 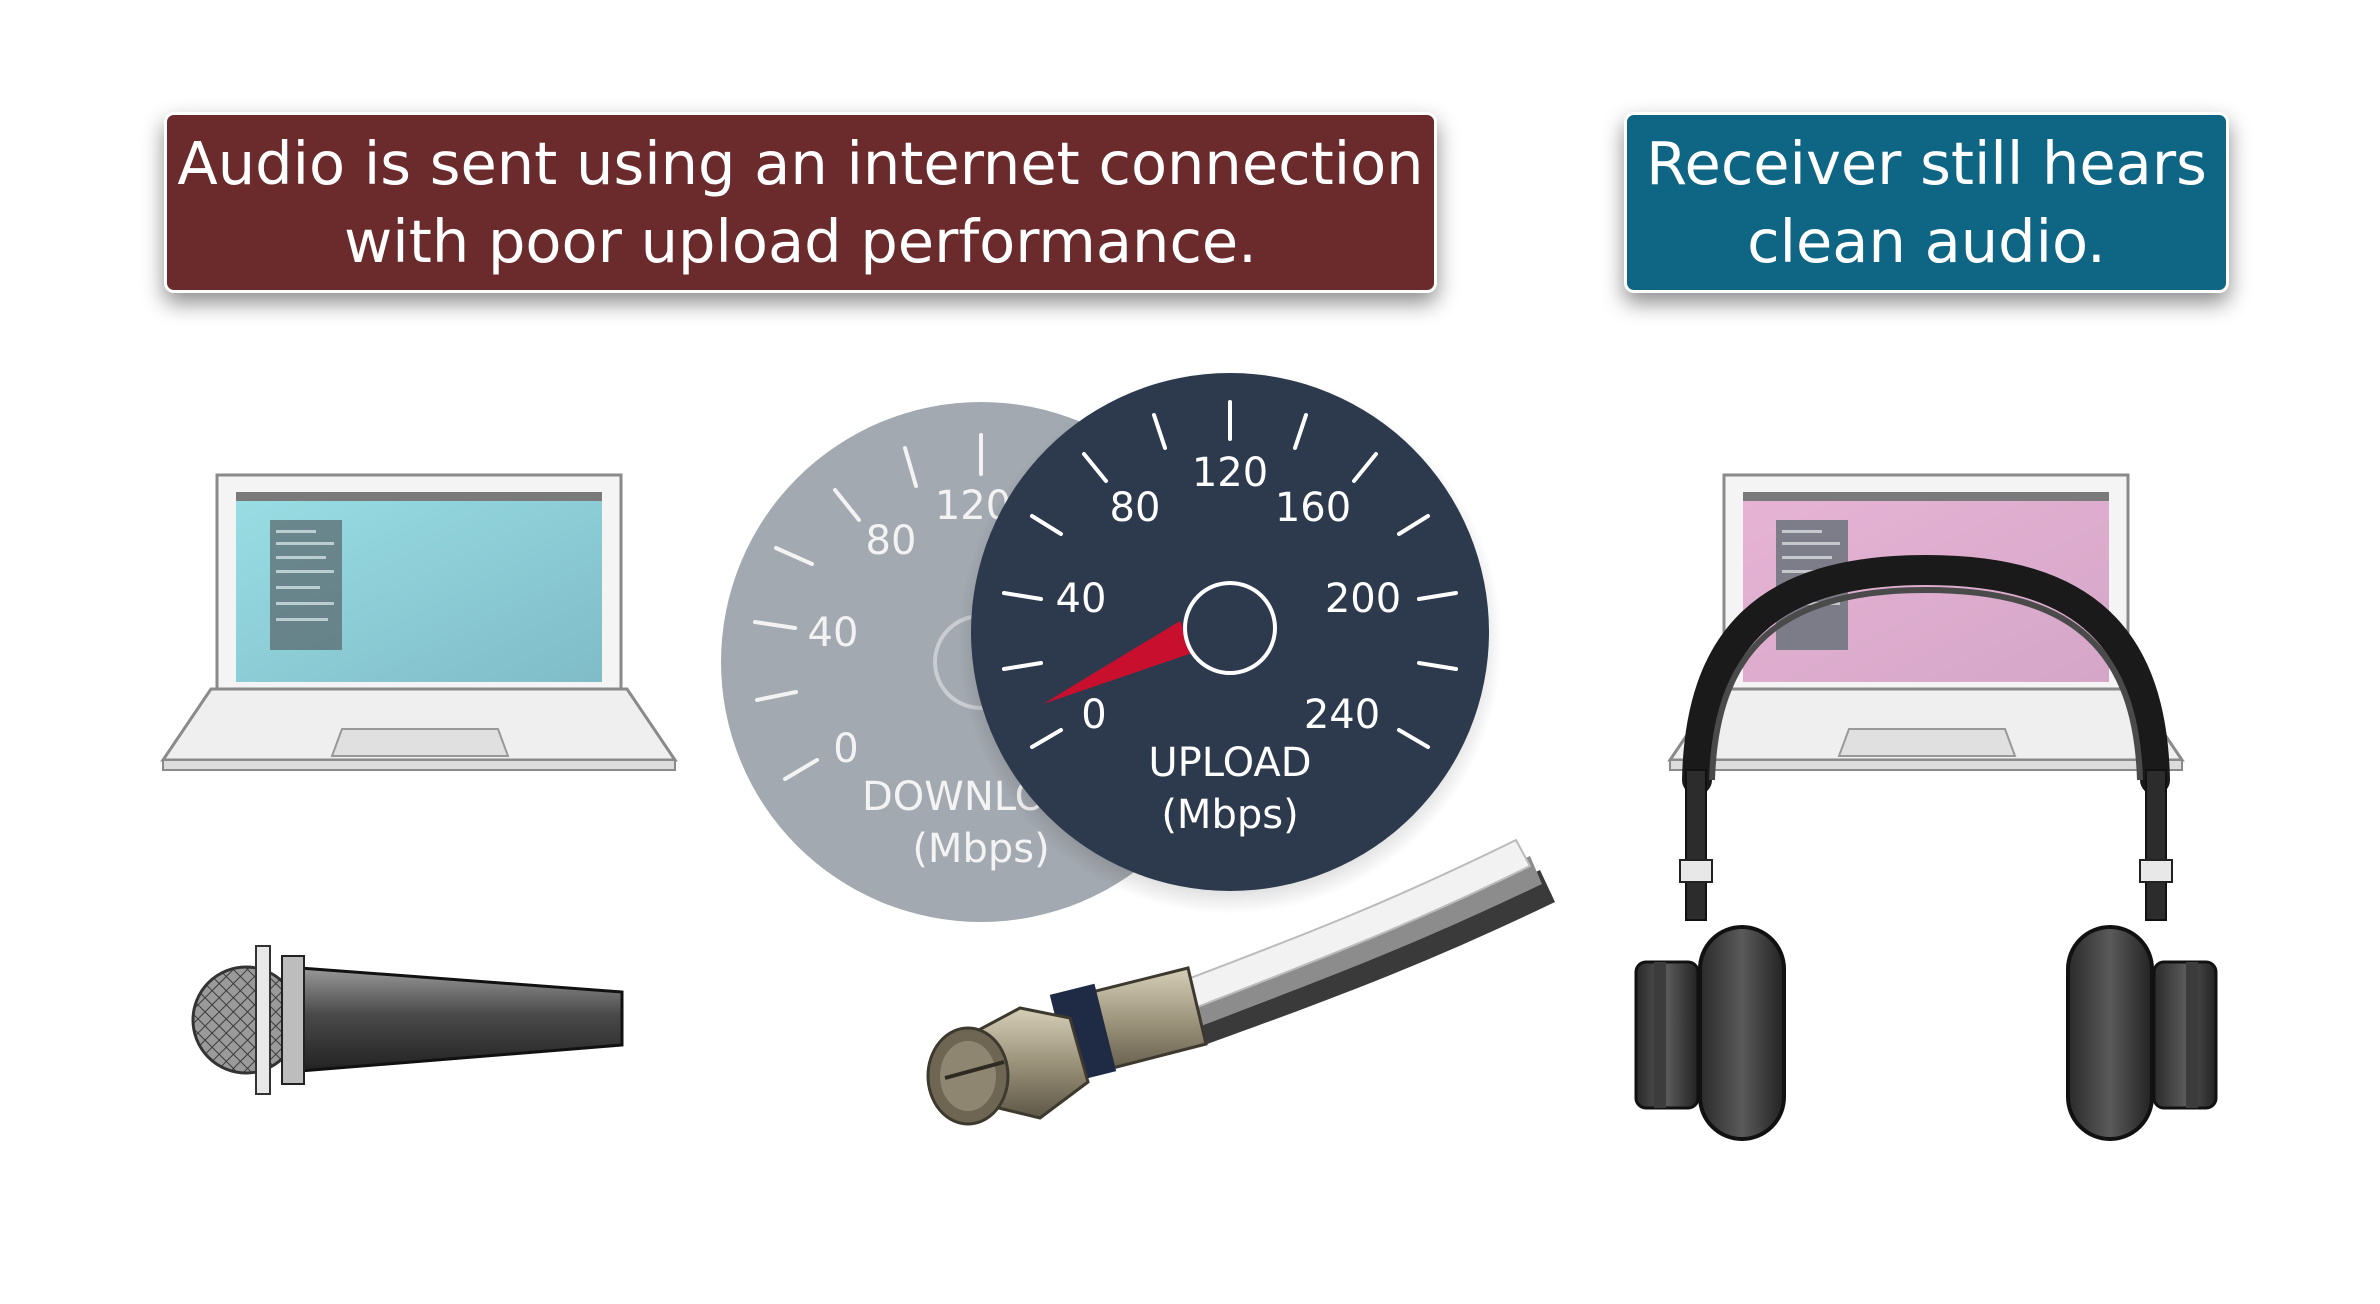 I want to click on upload-gauge: 0 40 80 120 160 200 240 UPLOAD (Mbps), so click(x=1230, y=642).